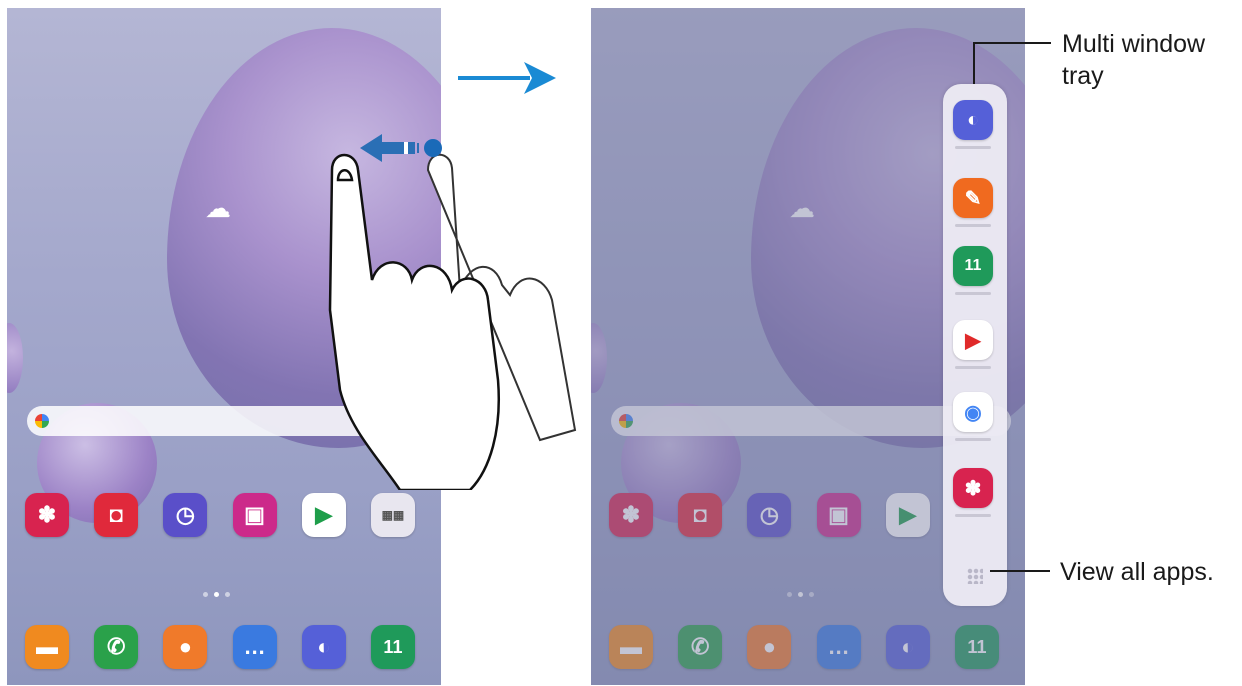 The height and width of the screenshot is (686, 1242). What do you see at coordinates (218, 208) in the screenshot?
I see `cloud-icon: ☁` at bounding box center [218, 208].